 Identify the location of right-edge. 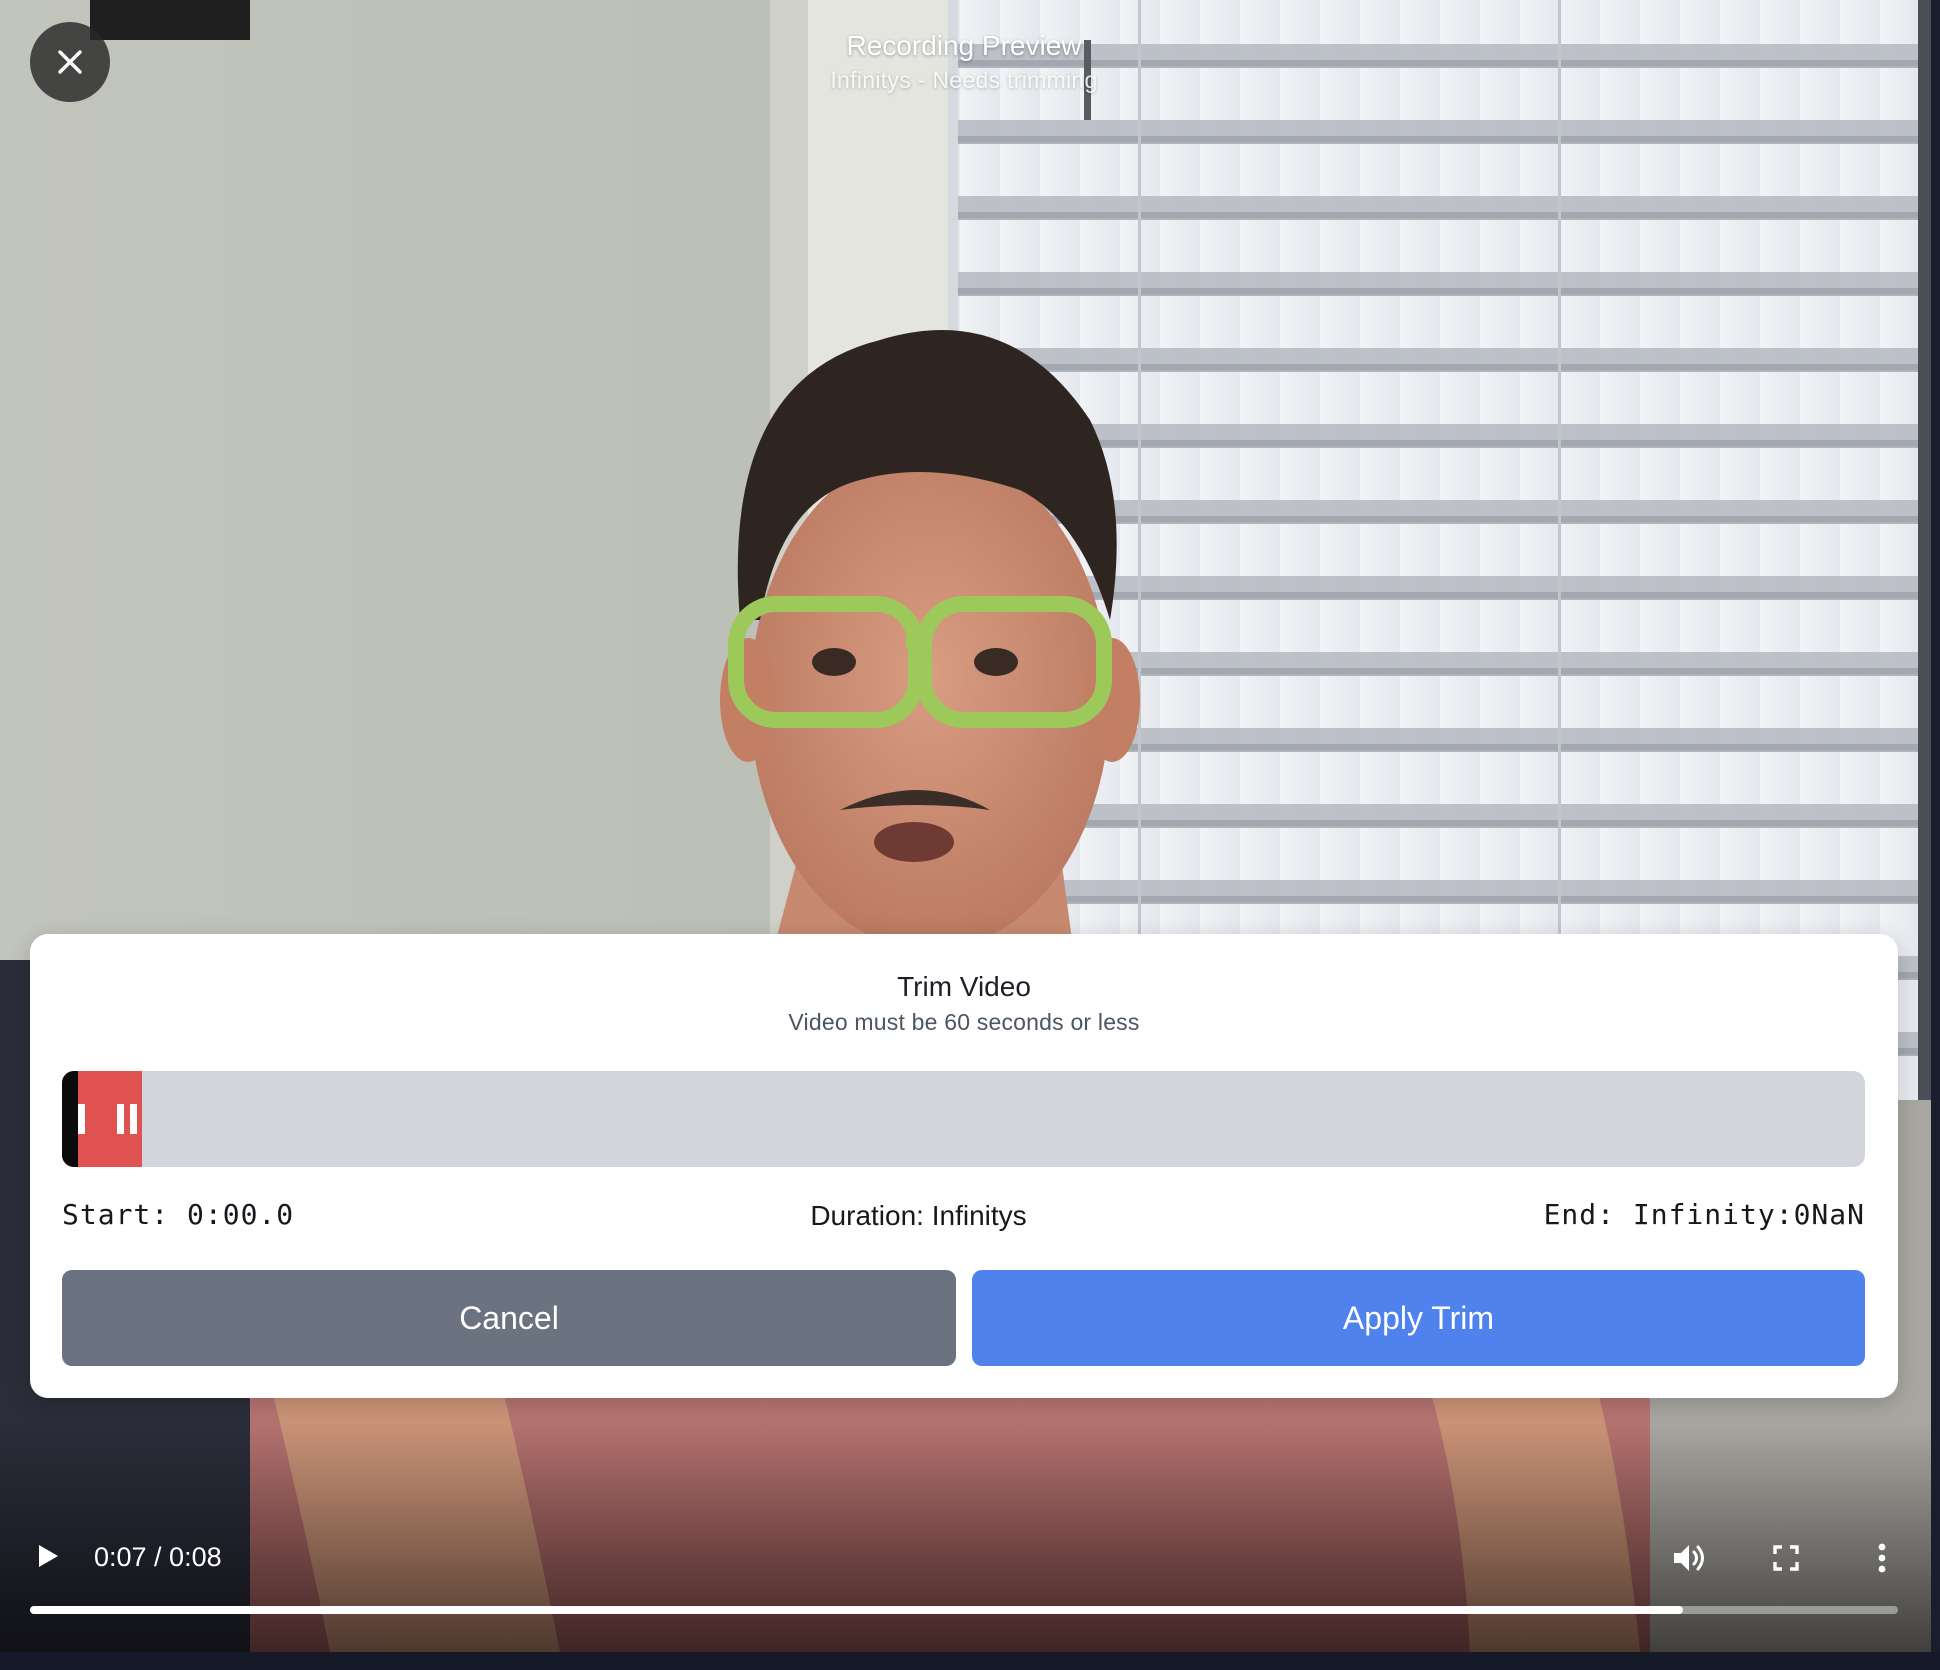
(1935, 835).